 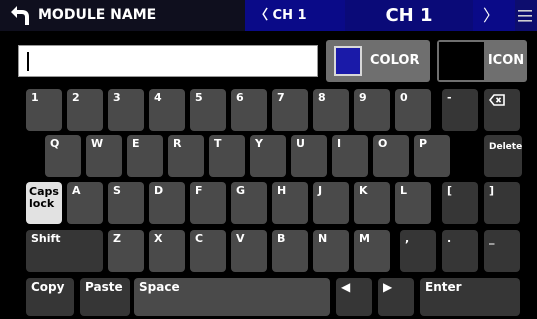 I want to click on key-label: Caps lock, so click(x=44, y=197).